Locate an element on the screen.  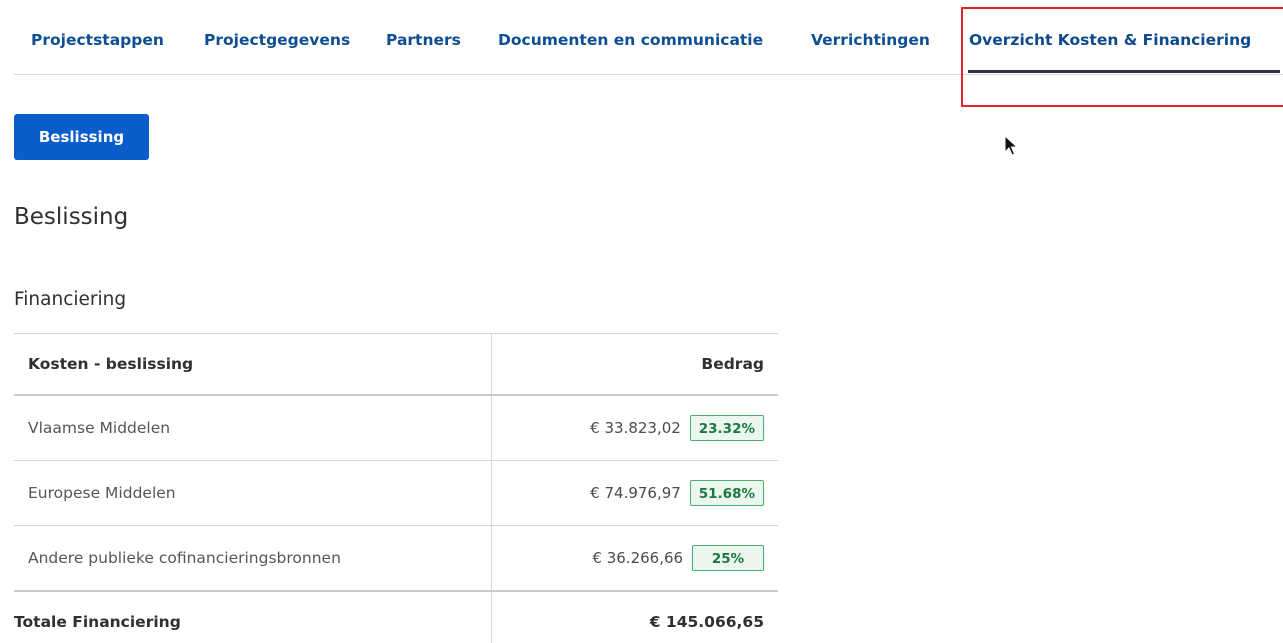
tab-documenten-en-communicatie: Documenten en communicatie is located at coordinates (630, 40).